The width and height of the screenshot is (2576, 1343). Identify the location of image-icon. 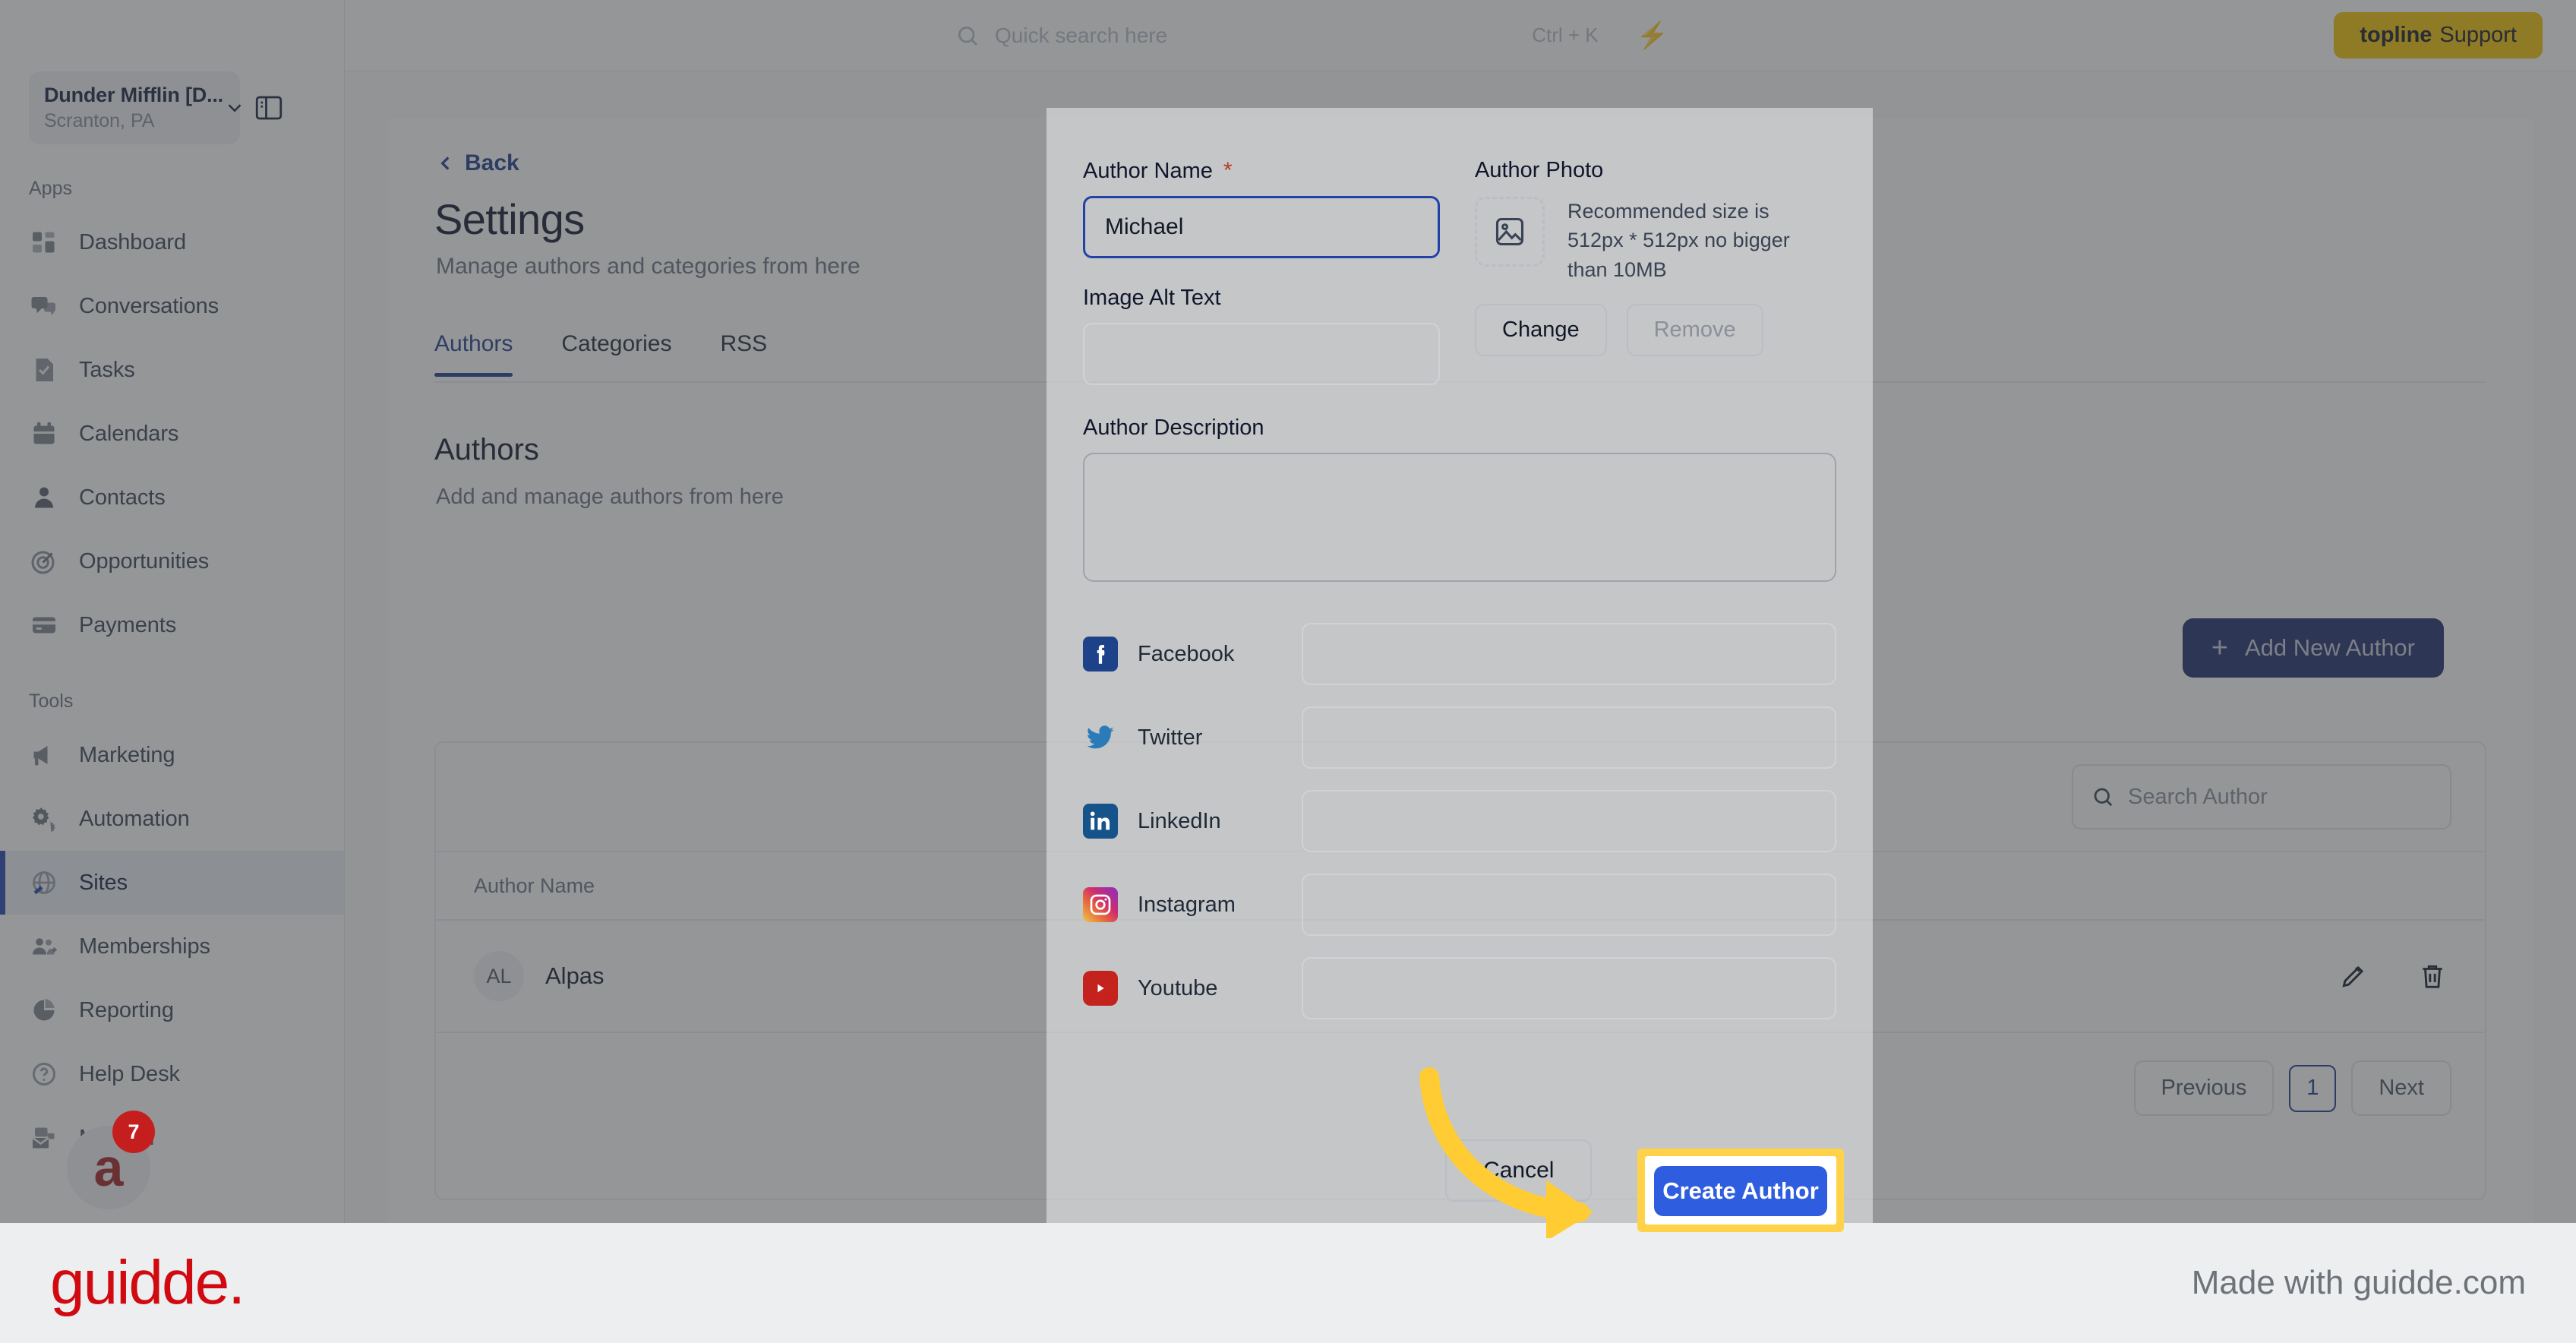
(1510, 231).